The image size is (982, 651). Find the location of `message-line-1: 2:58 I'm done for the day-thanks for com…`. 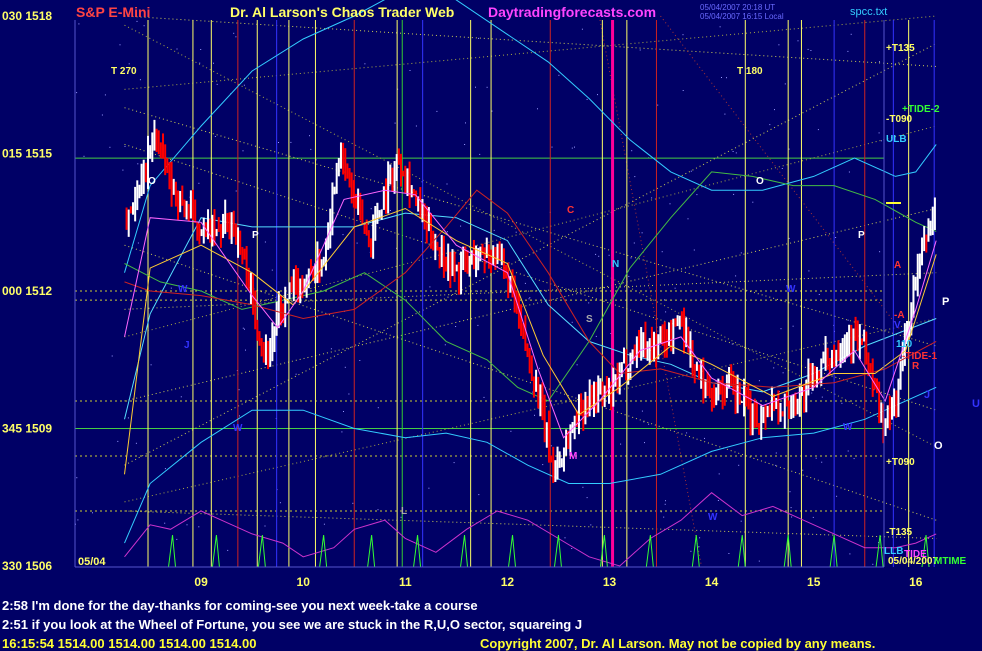

message-line-1: 2:58 I'm done for the day-thanks for com… is located at coordinates (240, 605).